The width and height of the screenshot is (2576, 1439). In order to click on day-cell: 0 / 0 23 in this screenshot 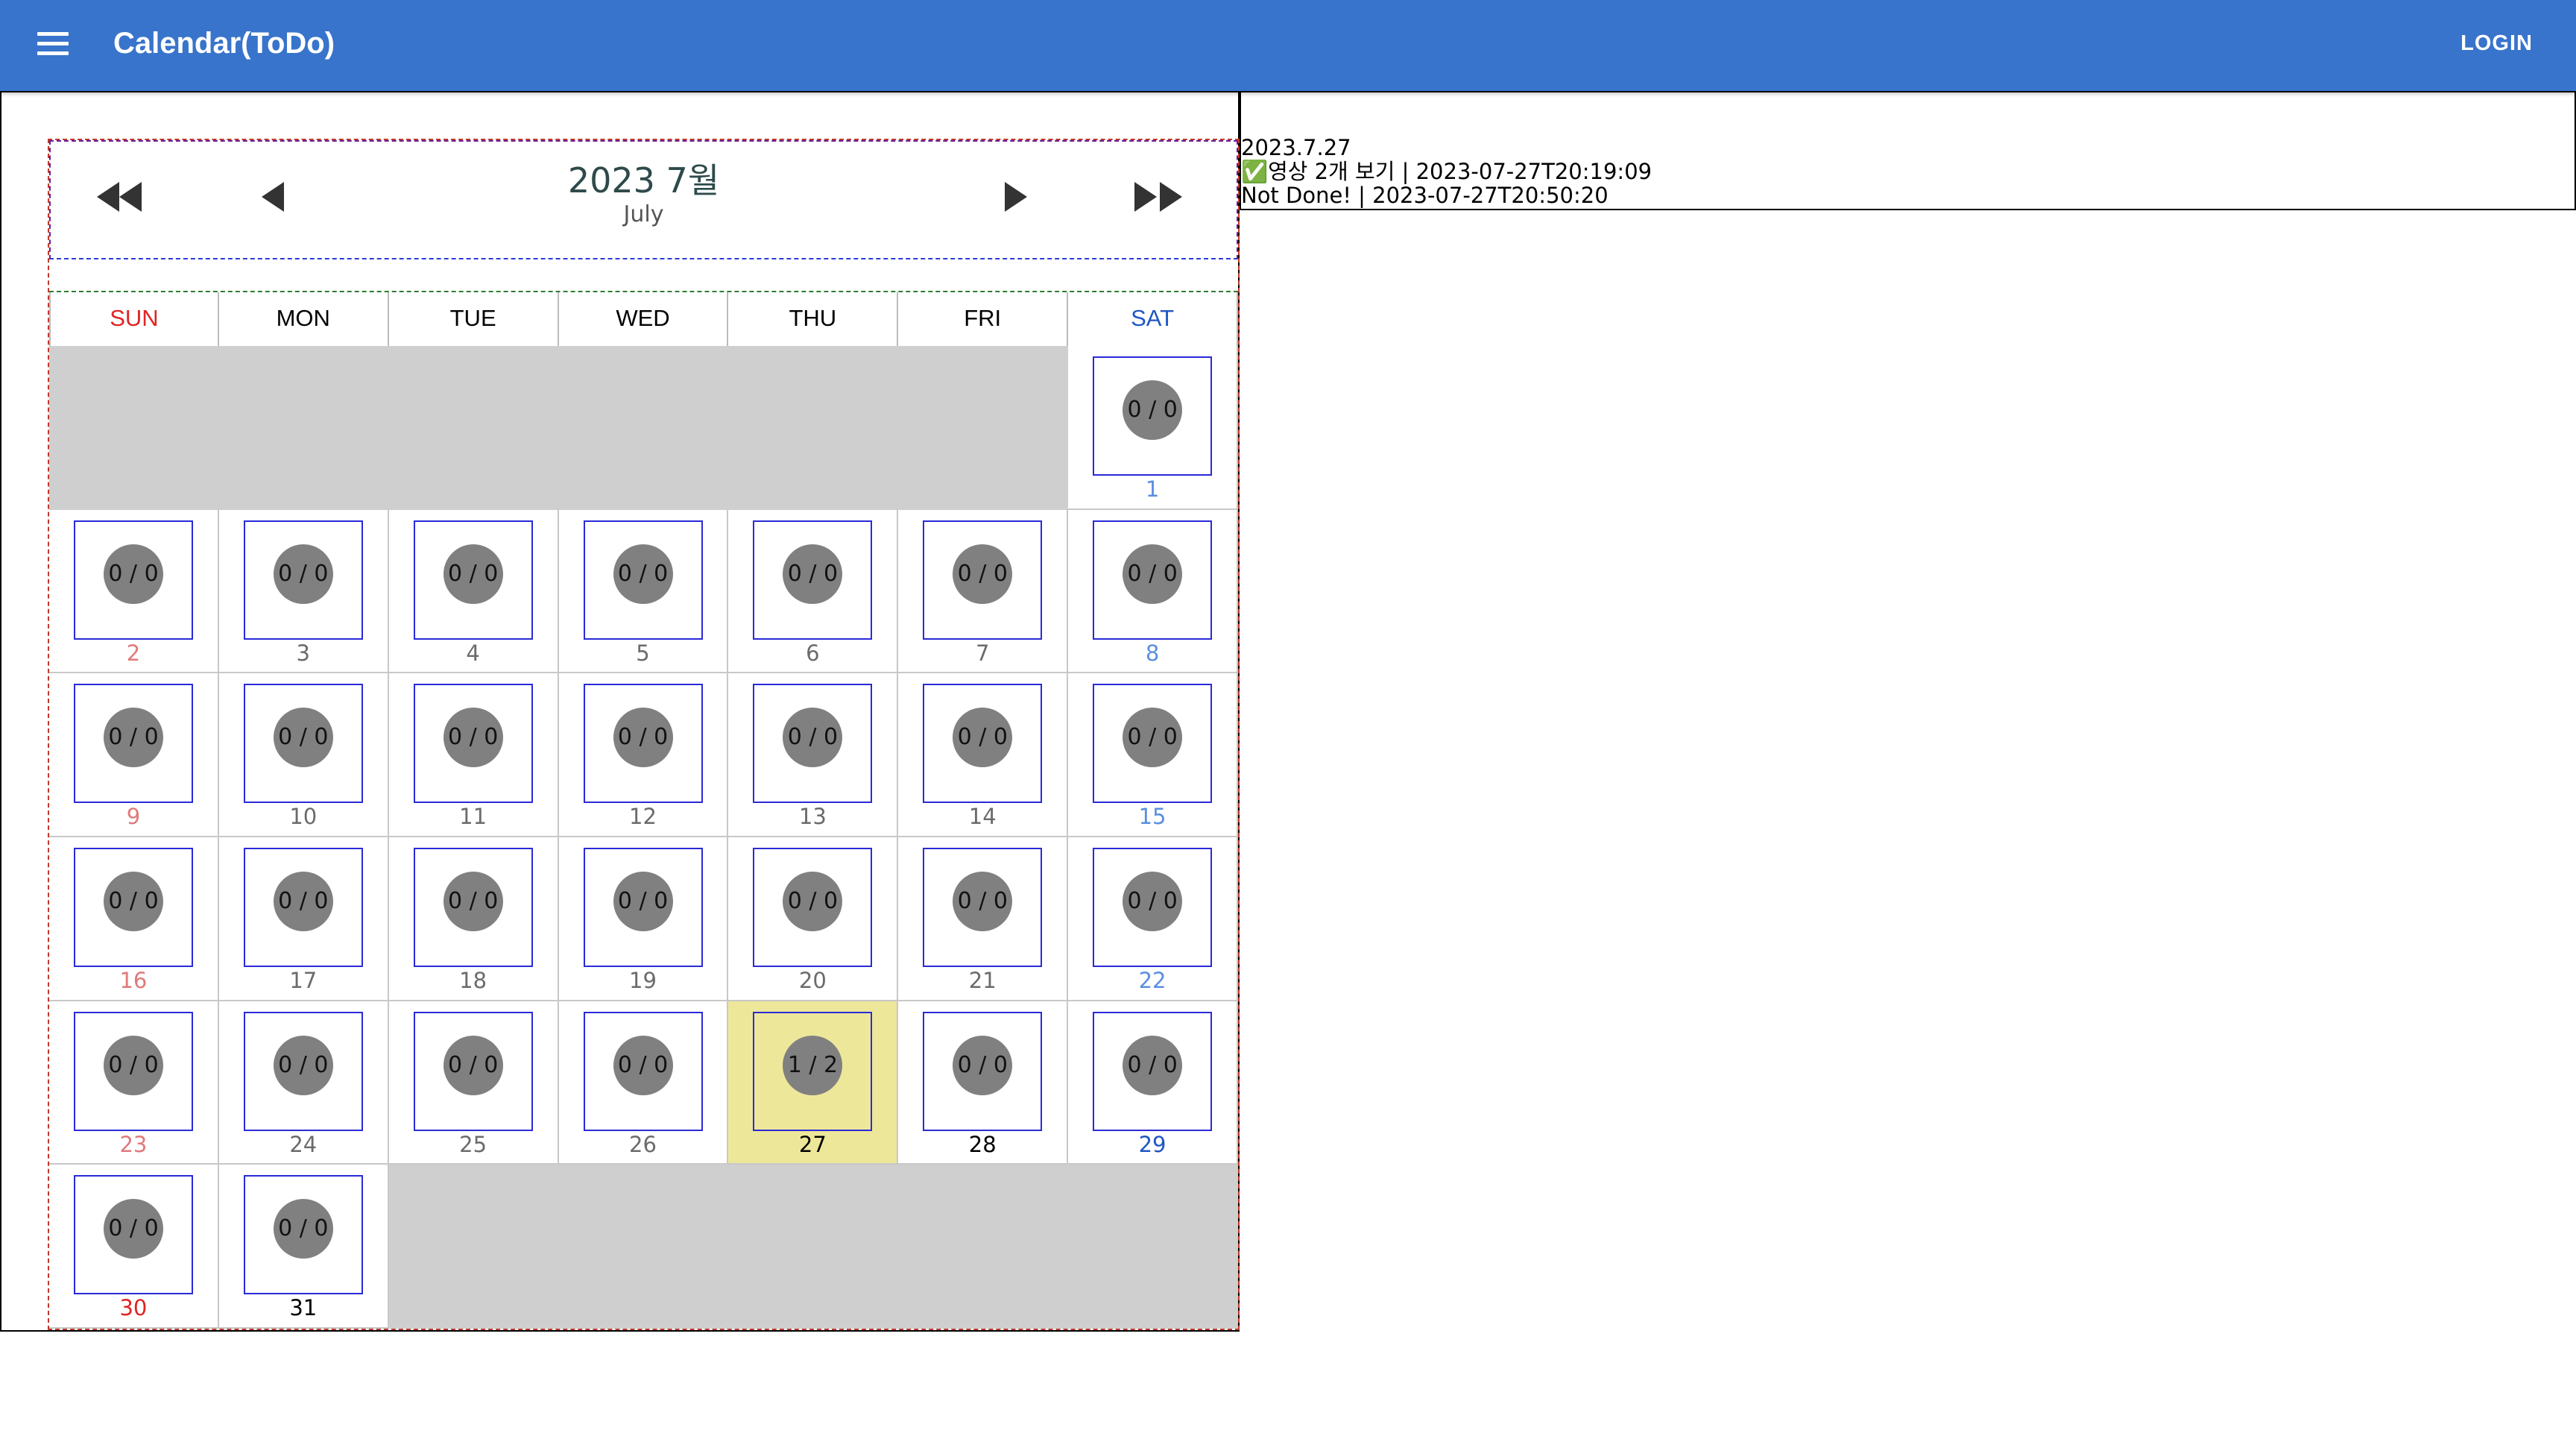, I will do `click(134, 1083)`.